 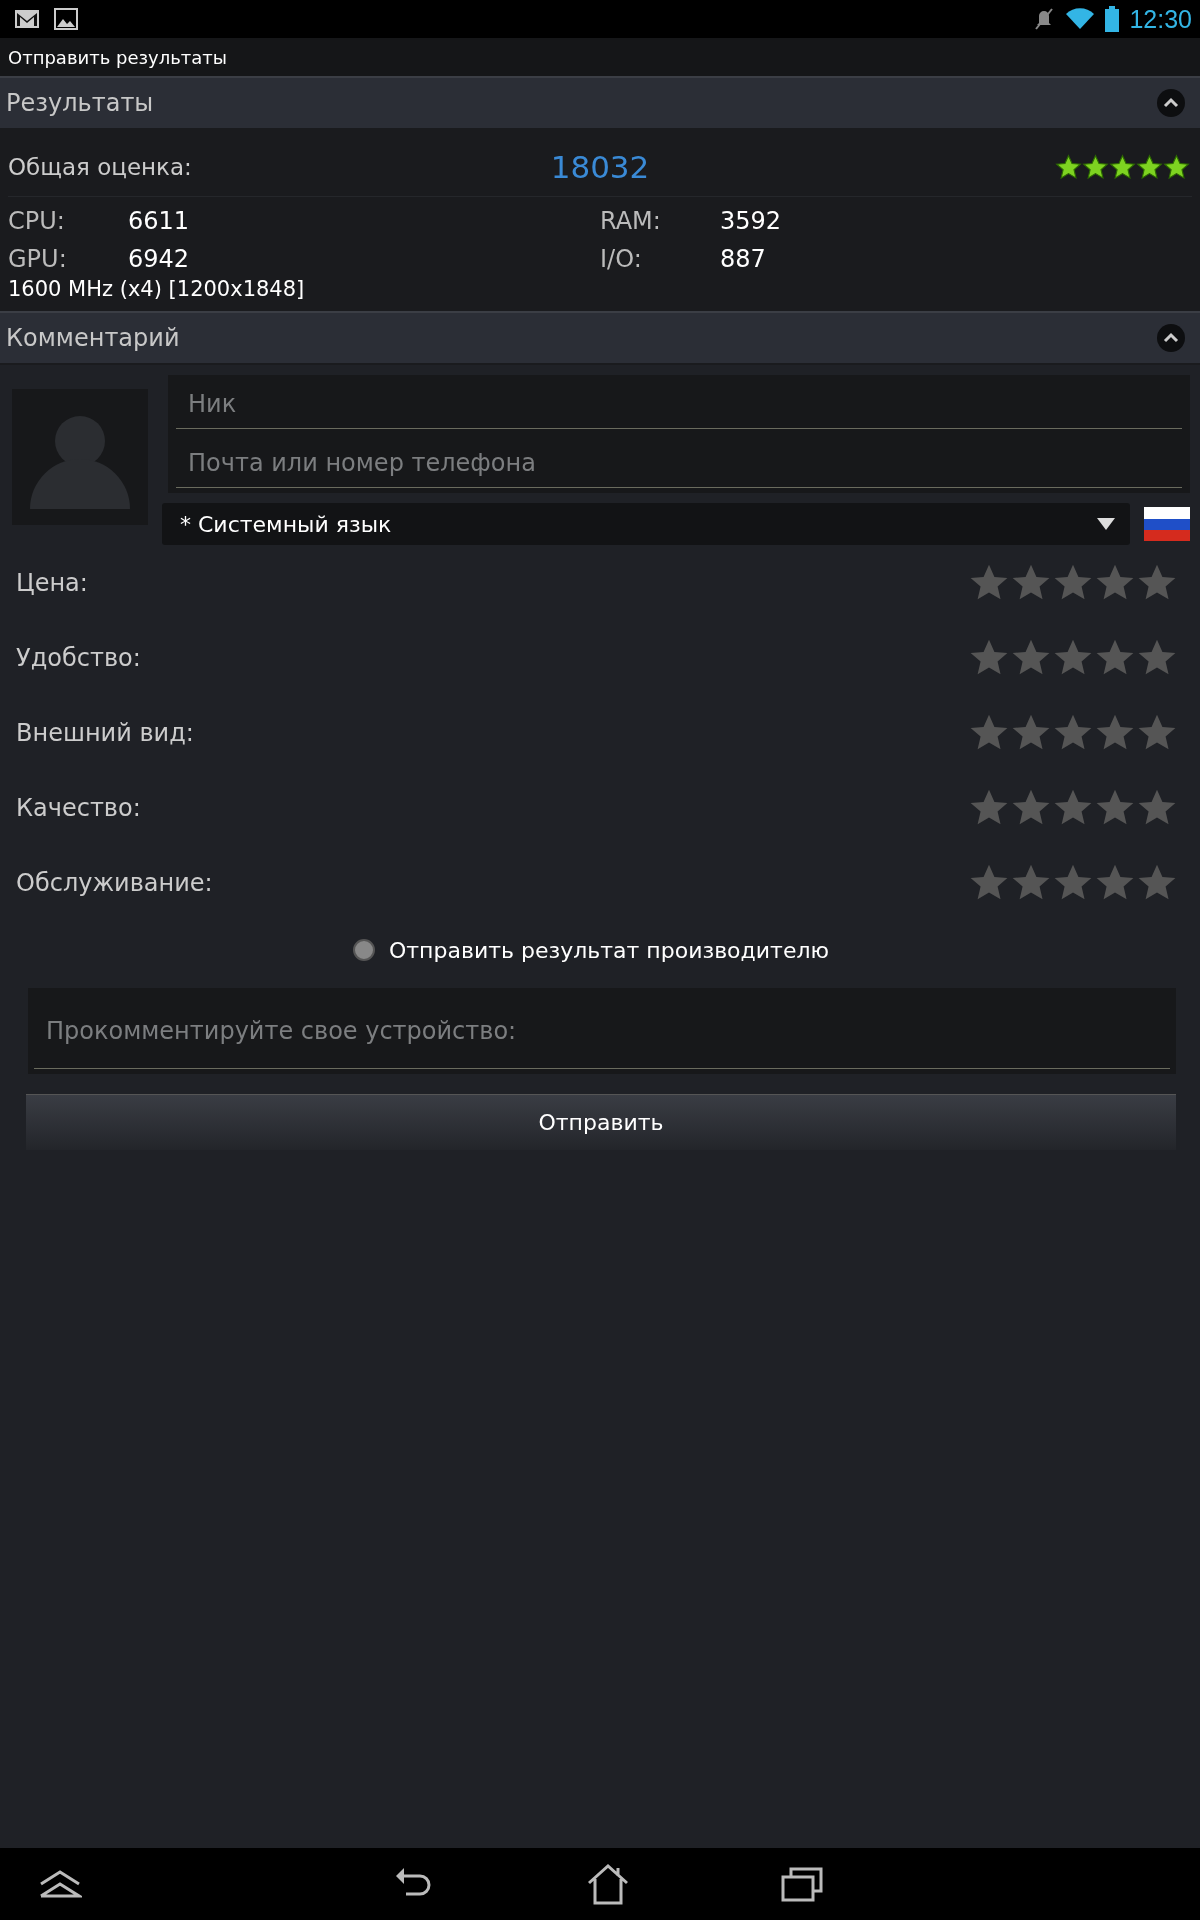 What do you see at coordinates (600, 104) in the screenshot?
I see `section-header: Результаты` at bounding box center [600, 104].